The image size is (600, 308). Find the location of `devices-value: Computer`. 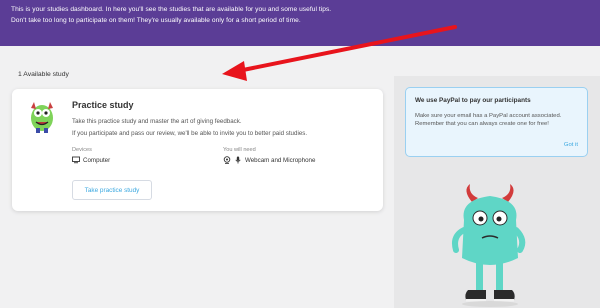

devices-value: Computer is located at coordinates (91, 160).